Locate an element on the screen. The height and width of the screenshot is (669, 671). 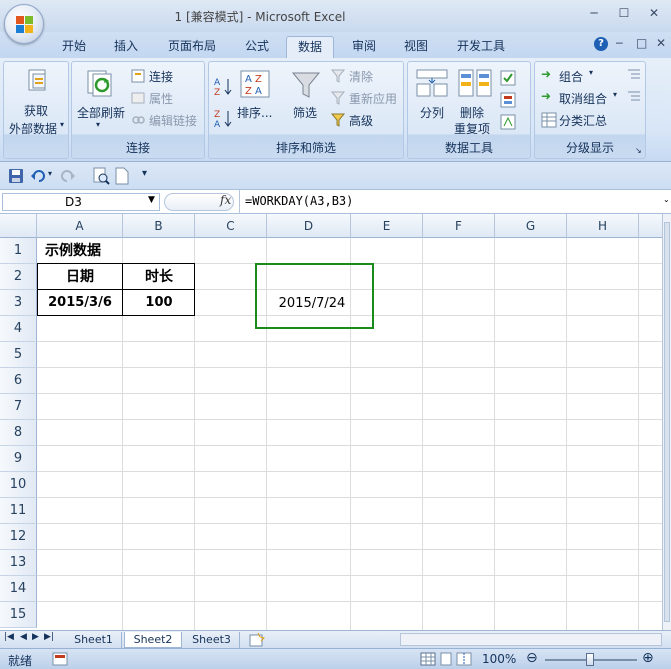
group-button: 组合 is located at coordinates (571, 76).